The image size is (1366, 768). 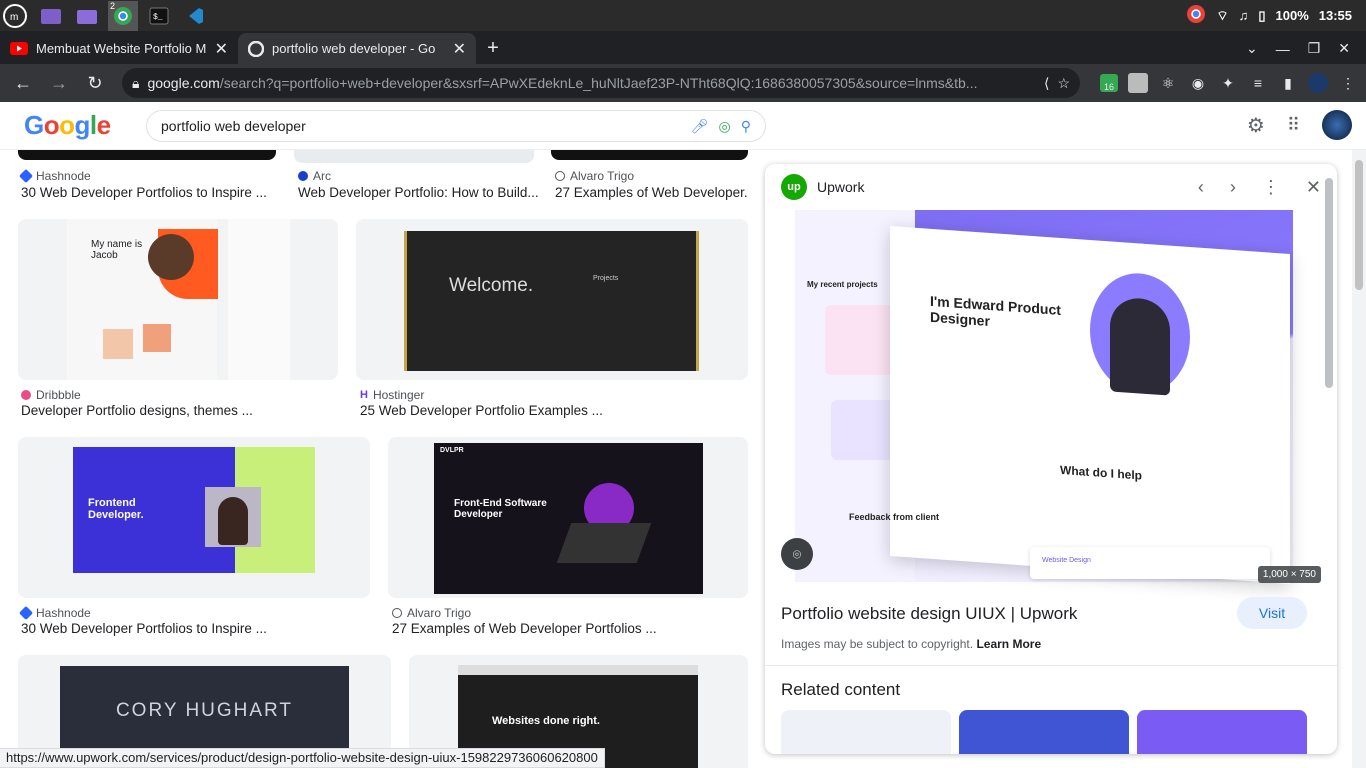 I want to click on thumb-text: My recent projects, so click(x=842, y=284).